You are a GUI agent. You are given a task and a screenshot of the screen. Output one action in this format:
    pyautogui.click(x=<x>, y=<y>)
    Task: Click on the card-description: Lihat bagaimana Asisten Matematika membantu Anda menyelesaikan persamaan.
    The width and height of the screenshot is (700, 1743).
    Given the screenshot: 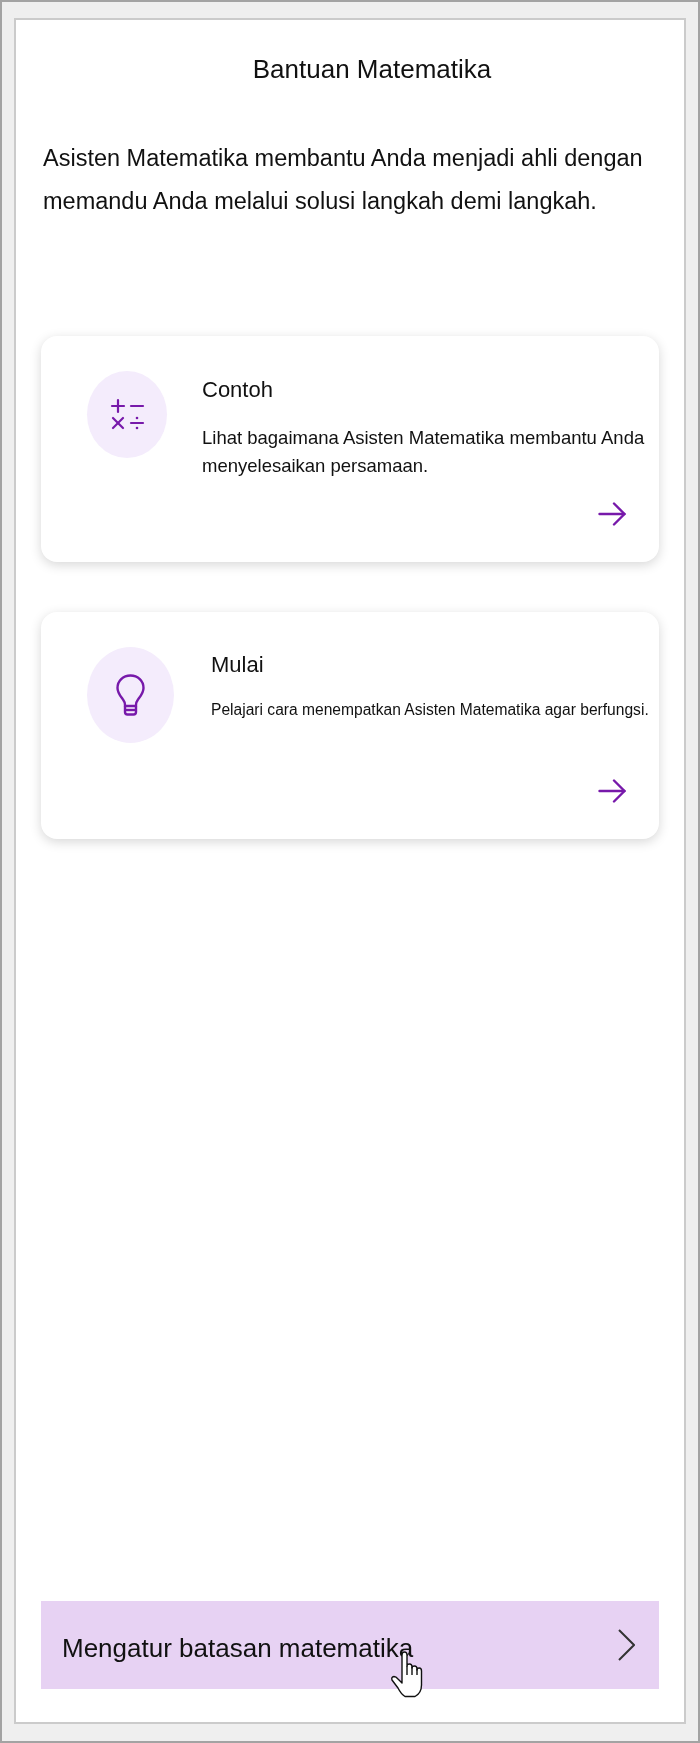 What is the action you would take?
    pyautogui.click(x=424, y=452)
    